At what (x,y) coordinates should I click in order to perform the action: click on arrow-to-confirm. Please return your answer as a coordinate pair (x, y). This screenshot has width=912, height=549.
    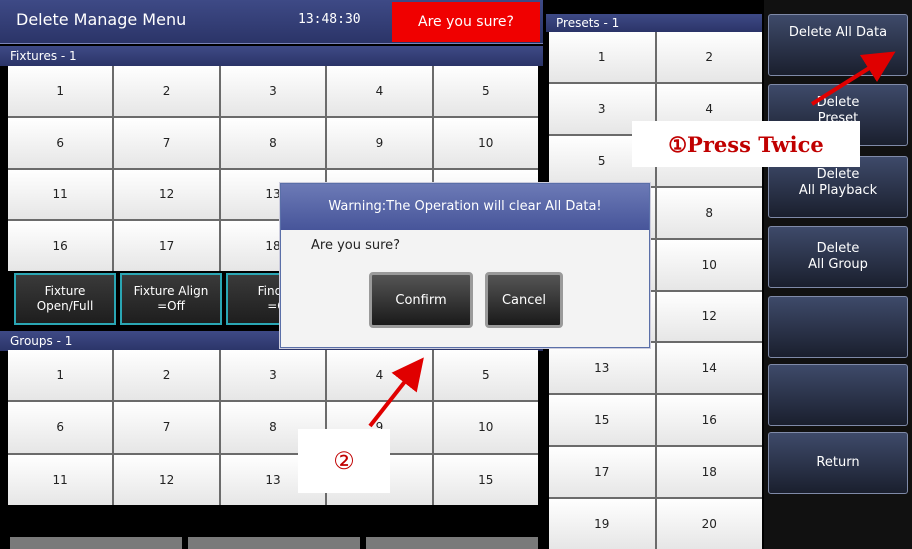
    Looking at the image, I should click on (396, 392).